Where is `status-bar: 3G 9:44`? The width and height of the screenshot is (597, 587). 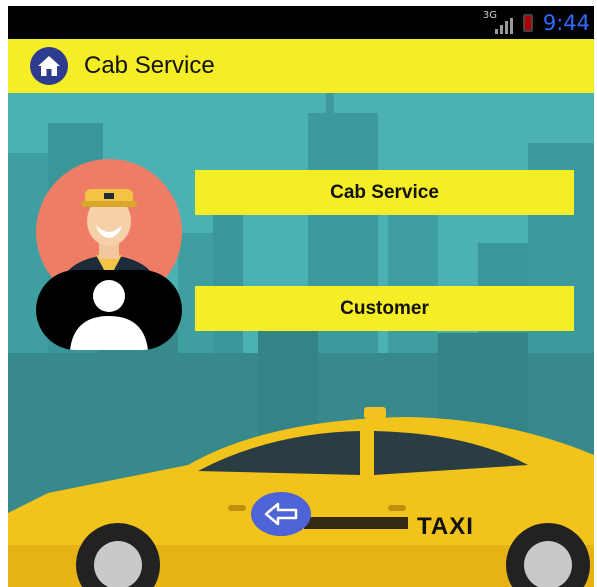 status-bar: 3G 9:44 is located at coordinates (301, 22).